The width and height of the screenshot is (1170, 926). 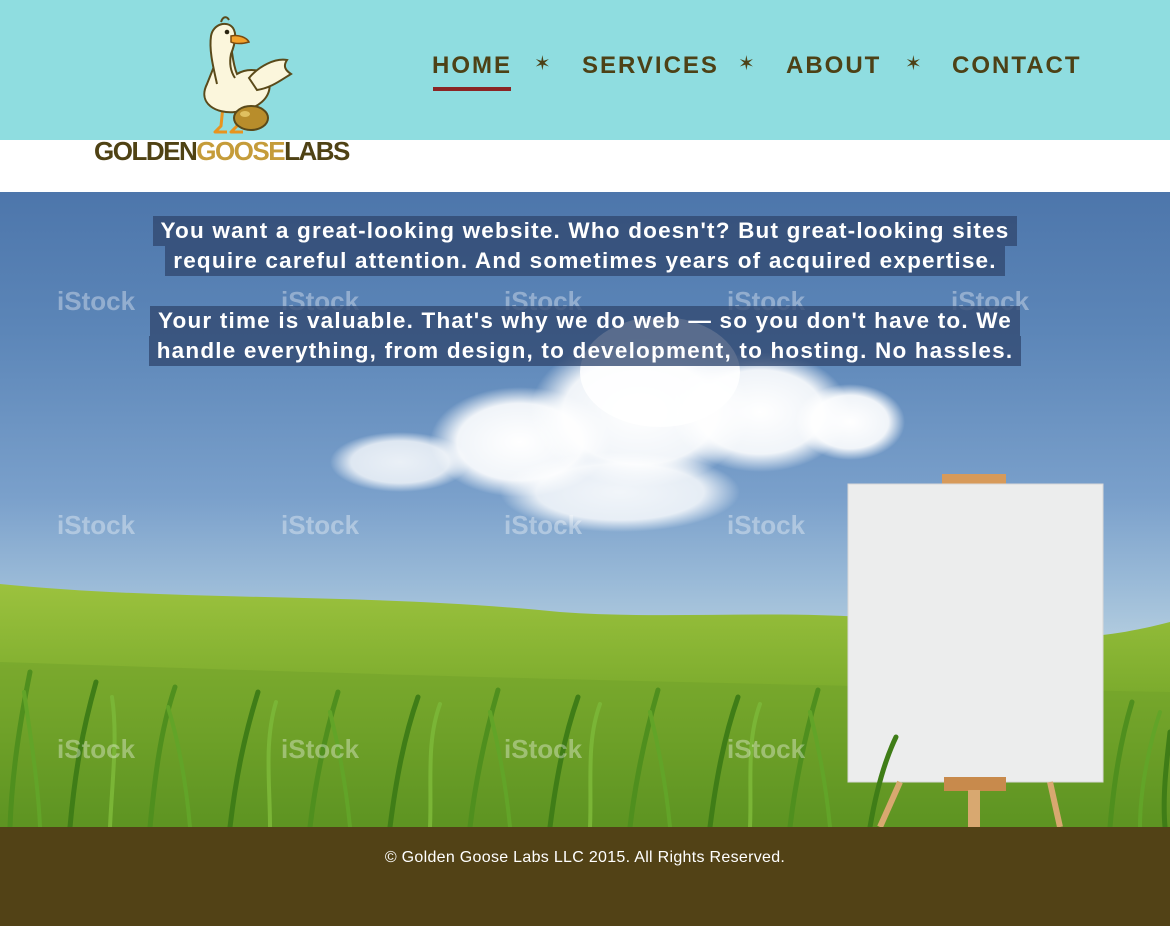 I want to click on nav-contact: CONTACT, so click(x=1017, y=66).